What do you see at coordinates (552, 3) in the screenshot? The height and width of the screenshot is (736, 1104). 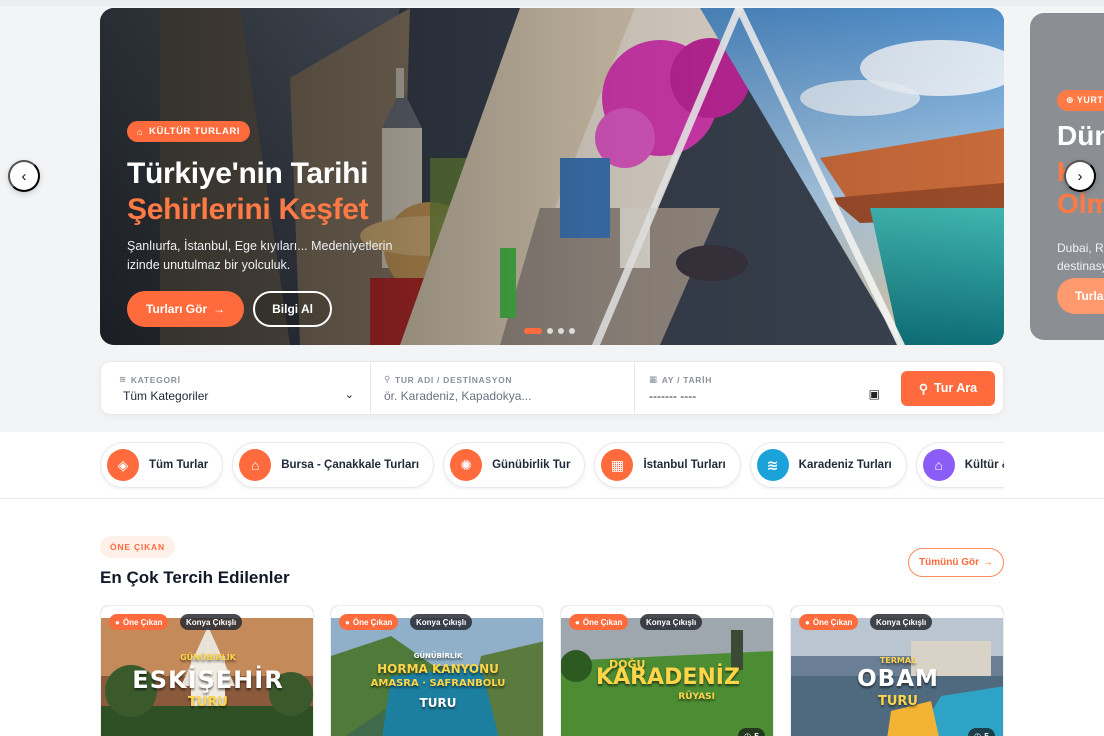 I see `top-strip` at bounding box center [552, 3].